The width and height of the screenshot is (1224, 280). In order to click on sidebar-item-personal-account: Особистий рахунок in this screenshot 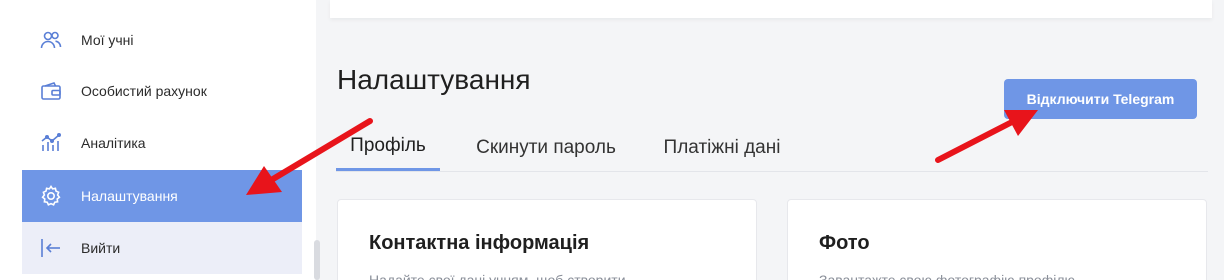, I will do `click(162, 91)`.